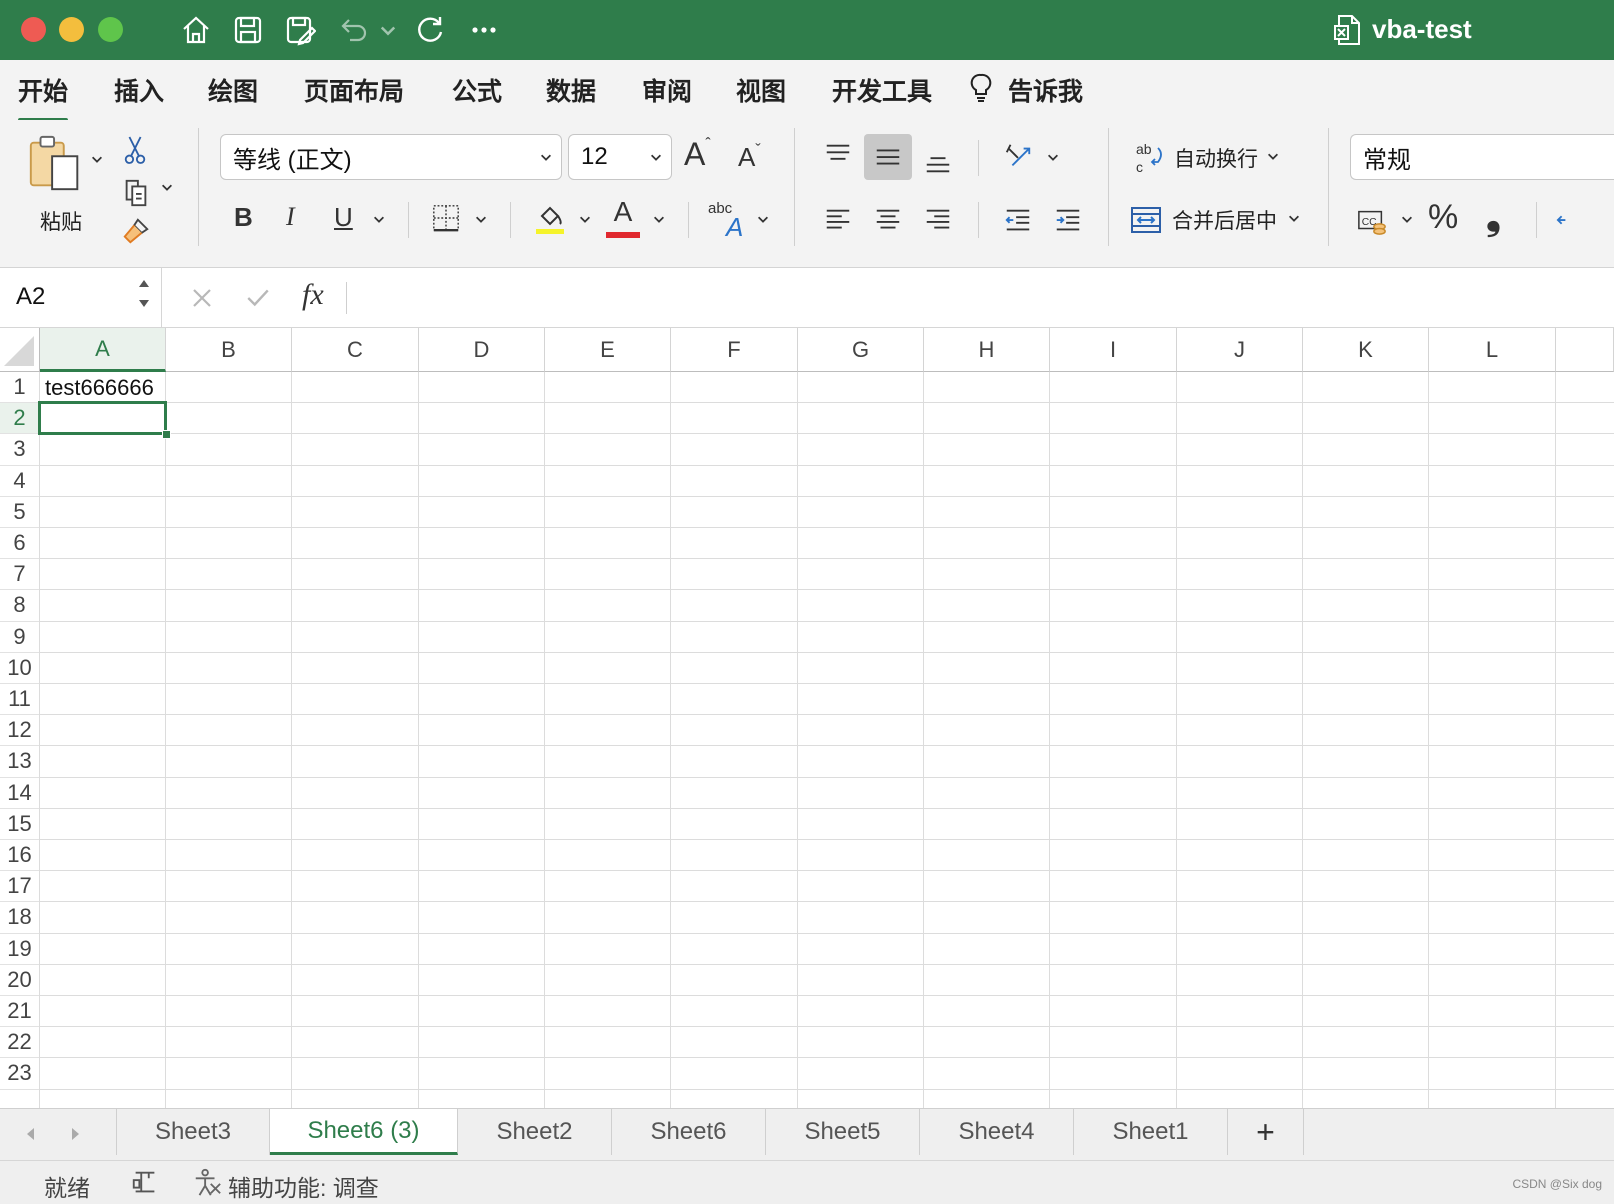 The width and height of the screenshot is (1614, 1204). I want to click on column-header-i: I, so click(1113, 350).